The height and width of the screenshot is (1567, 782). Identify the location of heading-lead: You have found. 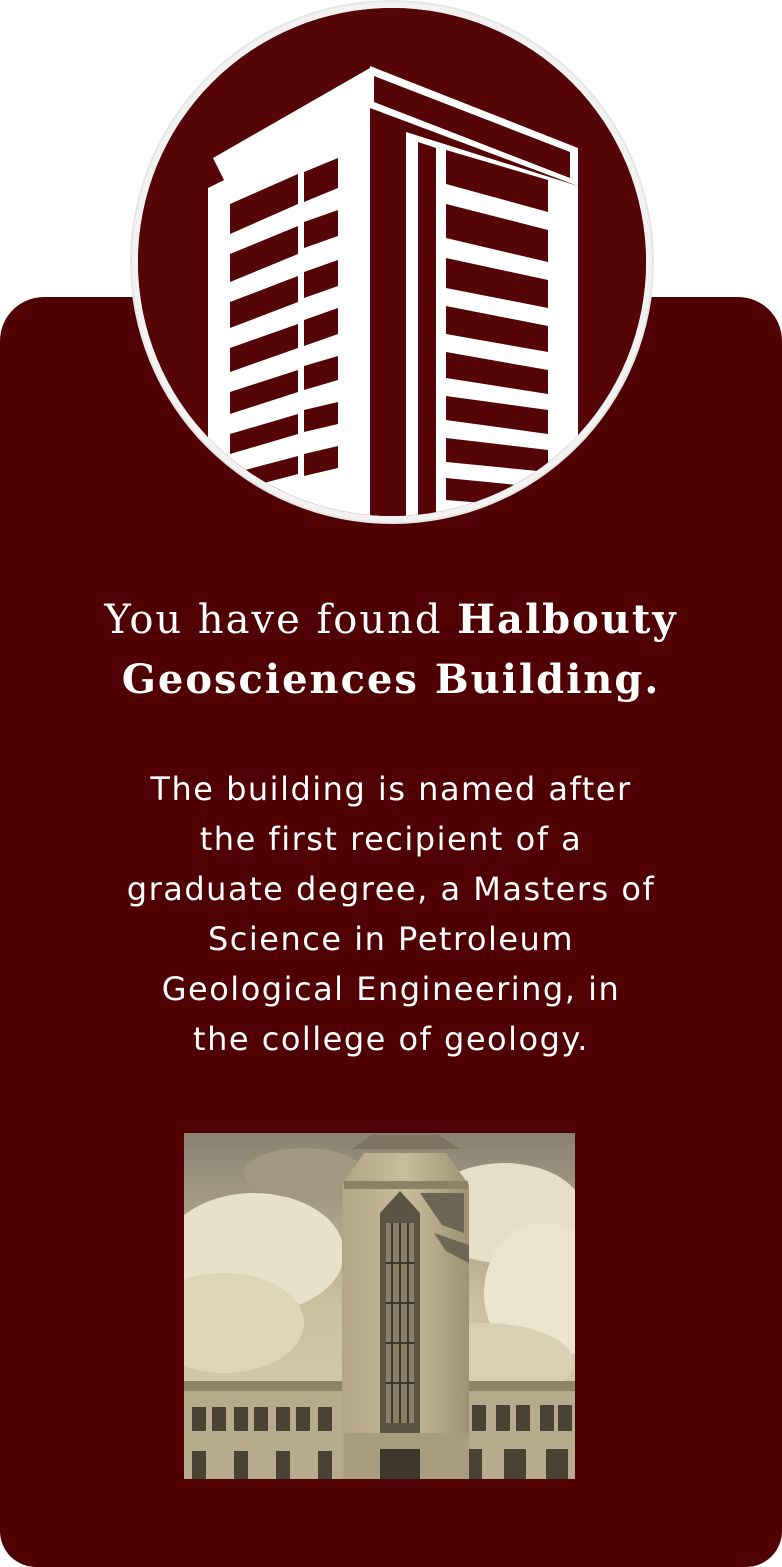
(273, 620).